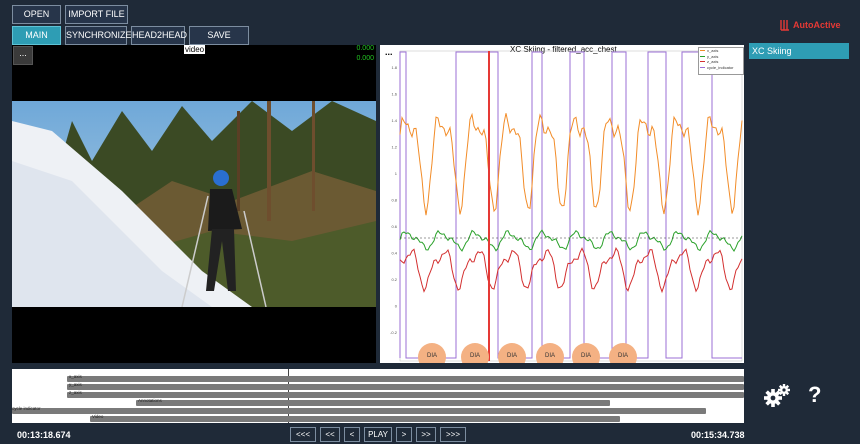 The width and height of the screenshot is (860, 444). I want to click on timeline-track-label: x_axis, so click(75, 376).